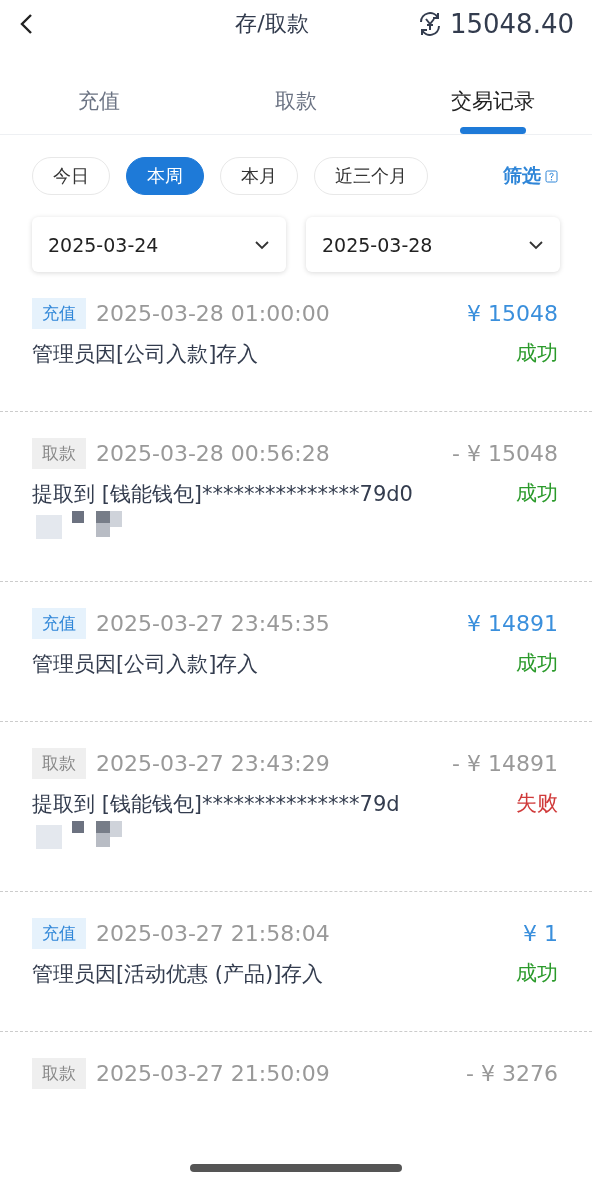 This screenshot has height=1190, width=592. What do you see at coordinates (213, 763) in the screenshot?
I see `record-time: 2025-03-27 23:43:29` at bounding box center [213, 763].